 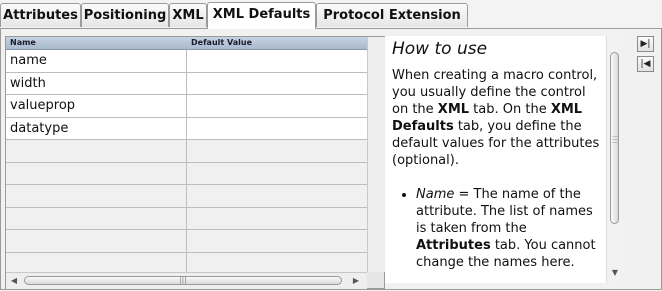 What do you see at coordinates (96, 61) in the screenshot?
I see `attribute-name-cell: name` at bounding box center [96, 61].